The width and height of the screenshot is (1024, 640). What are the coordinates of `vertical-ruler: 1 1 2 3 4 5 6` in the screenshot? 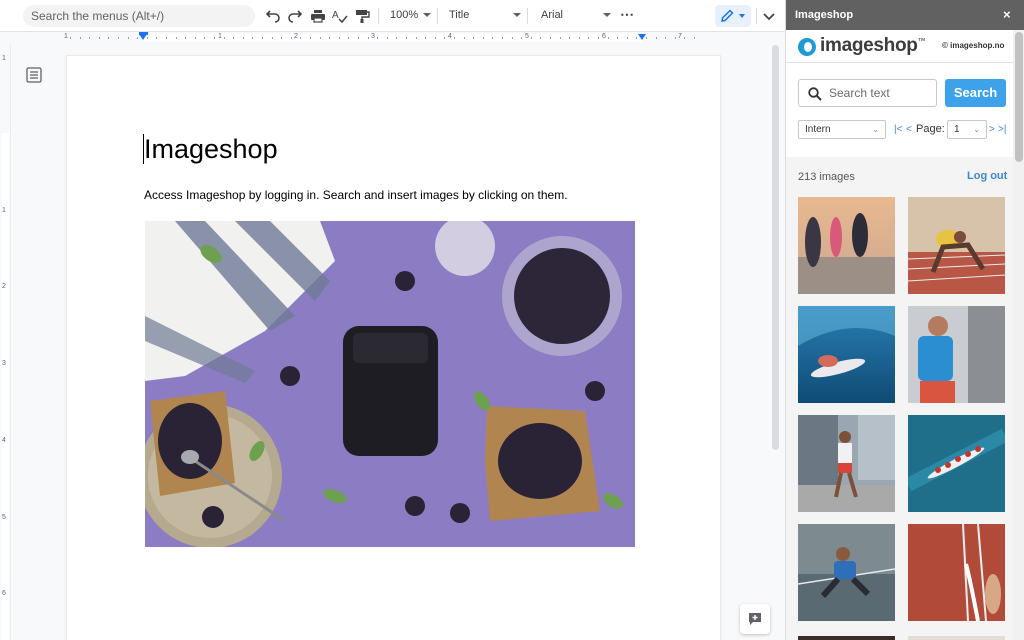 It's located at (5, 341).